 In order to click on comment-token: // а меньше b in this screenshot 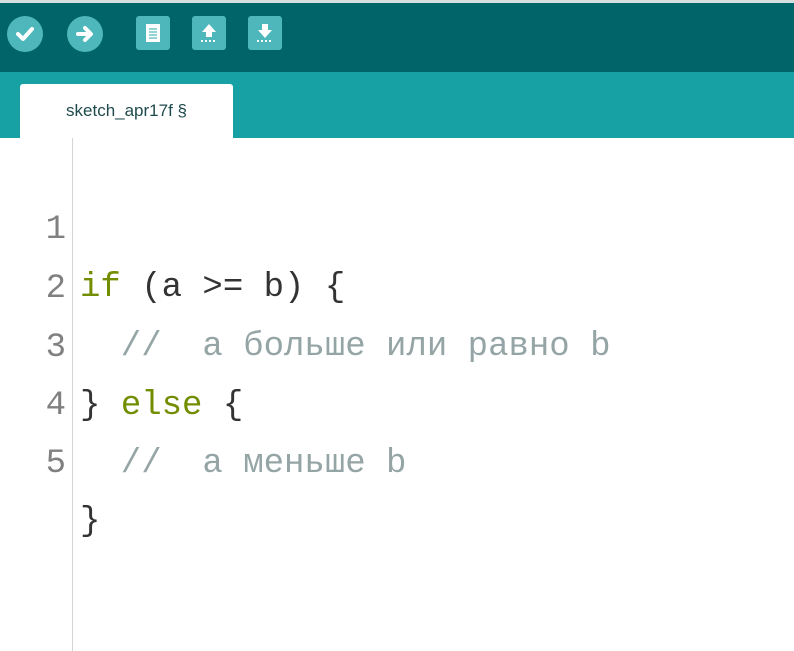, I will do `click(243, 464)`.